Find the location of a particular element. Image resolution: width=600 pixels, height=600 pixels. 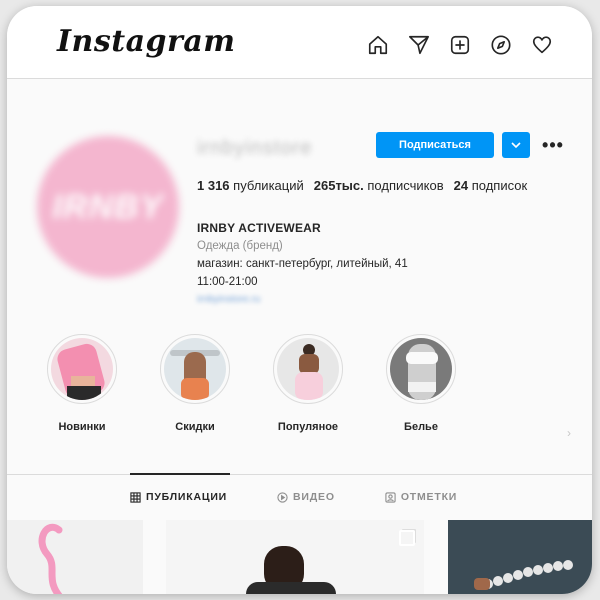

multiple-posts-icon is located at coordinates (407, 538).